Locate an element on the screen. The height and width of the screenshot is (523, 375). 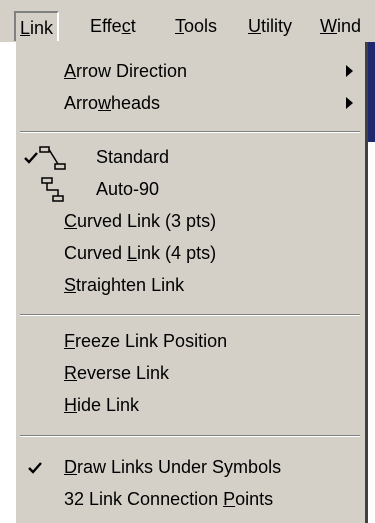
menu-item-auto90: Auto-90 is located at coordinates (190, 189).